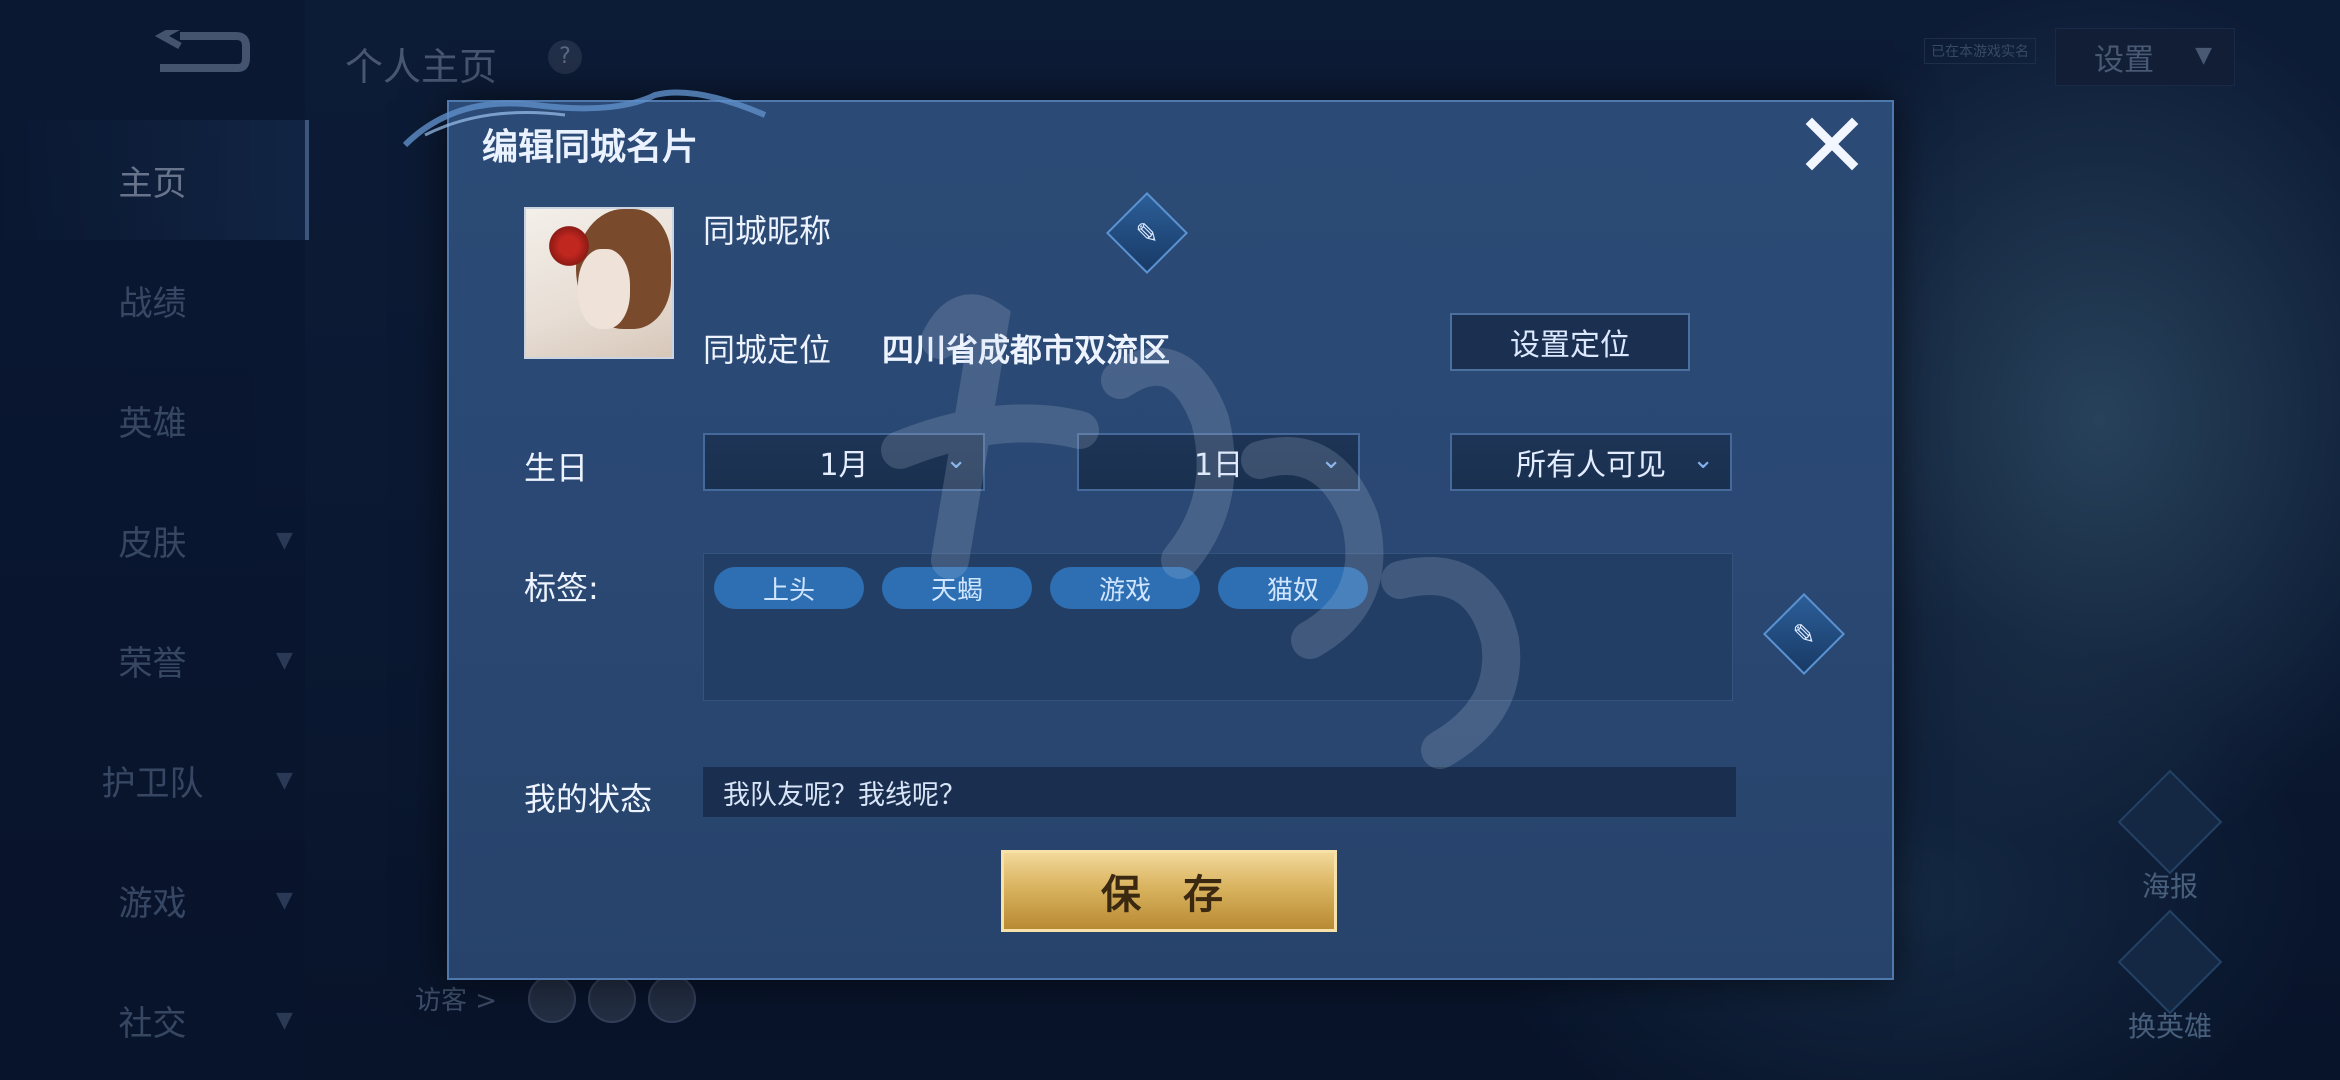  I want to click on status-value: 我队友呢？我线呢？, so click(844, 795).